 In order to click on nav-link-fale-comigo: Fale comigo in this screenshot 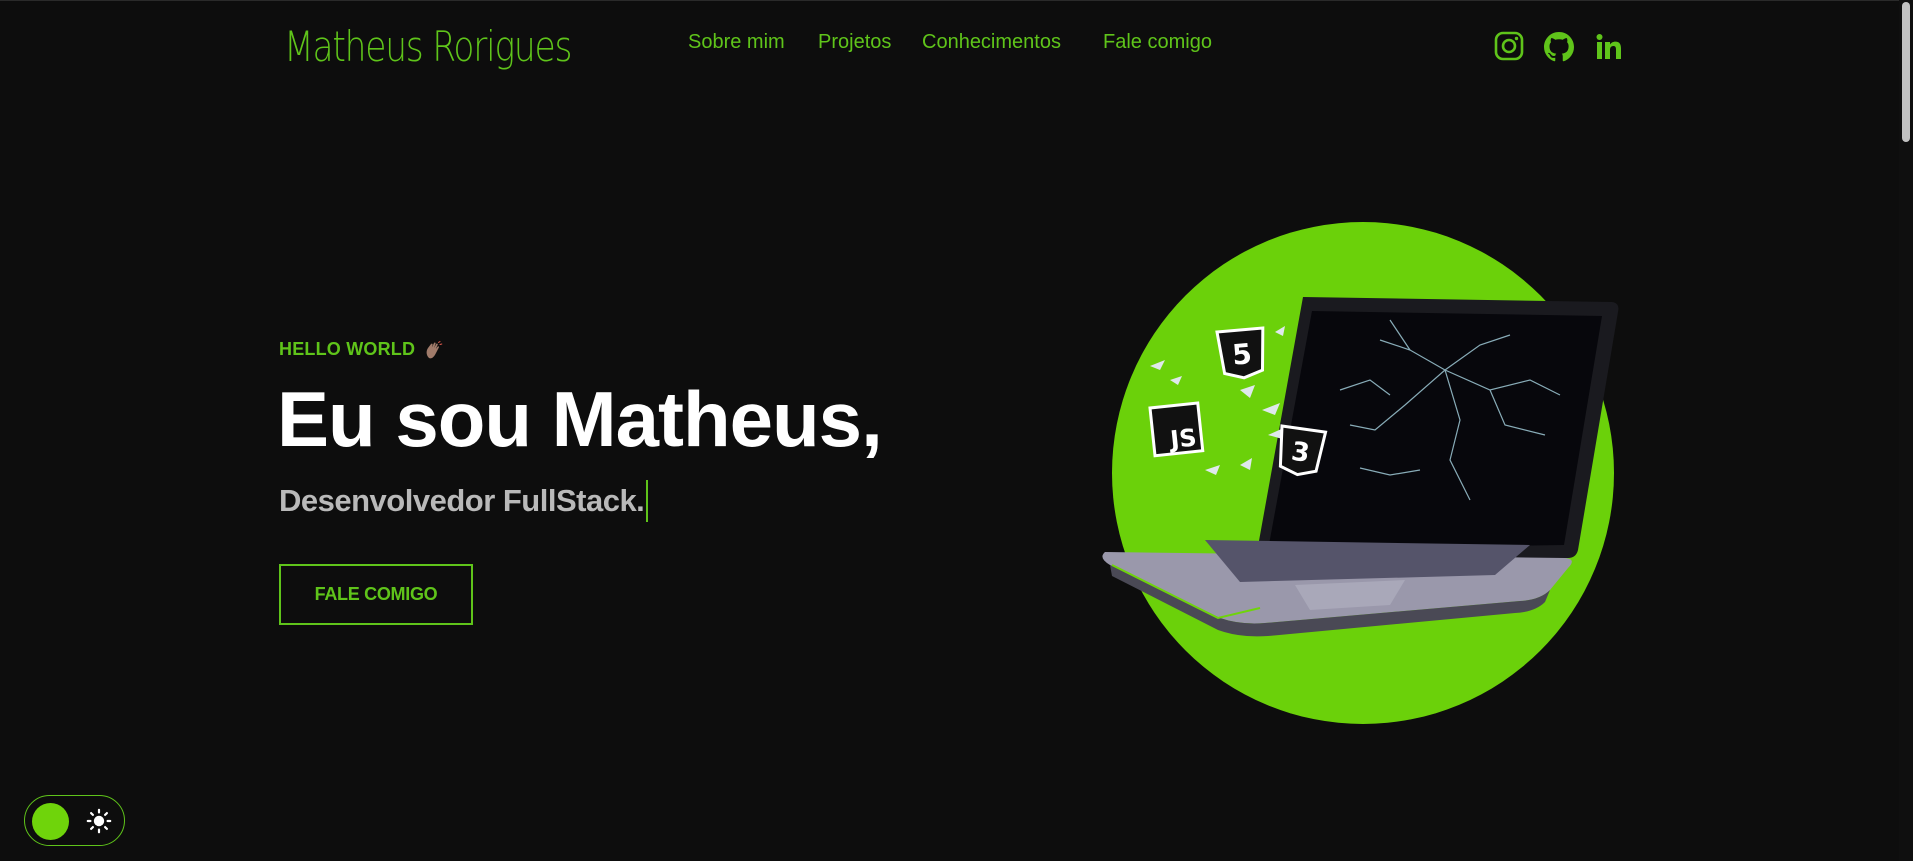, I will do `click(1157, 42)`.